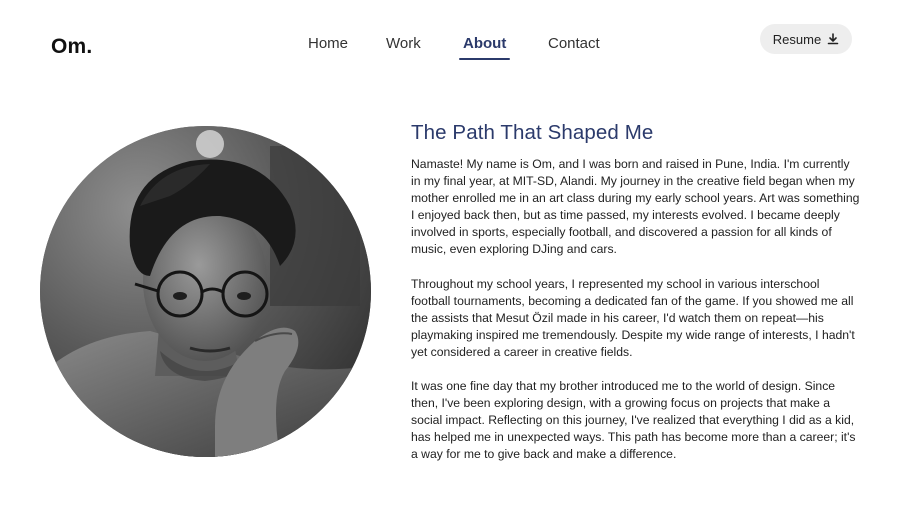 The image size is (908, 528). I want to click on nav-about-link: About, so click(485, 47).